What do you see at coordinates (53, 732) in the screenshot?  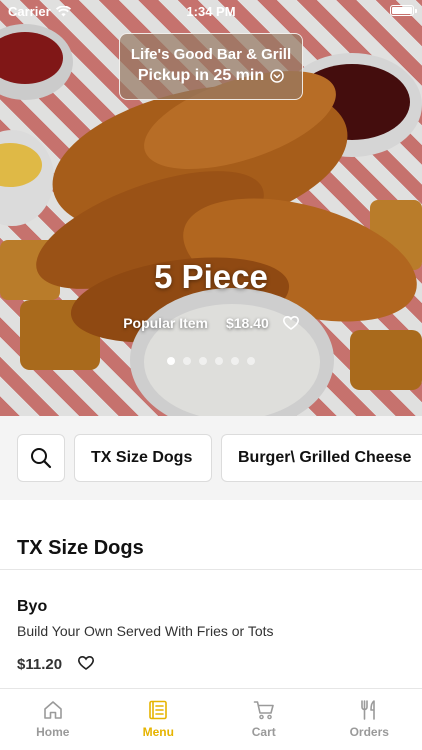 I see `tab-home-label: Home` at bounding box center [53, 732].